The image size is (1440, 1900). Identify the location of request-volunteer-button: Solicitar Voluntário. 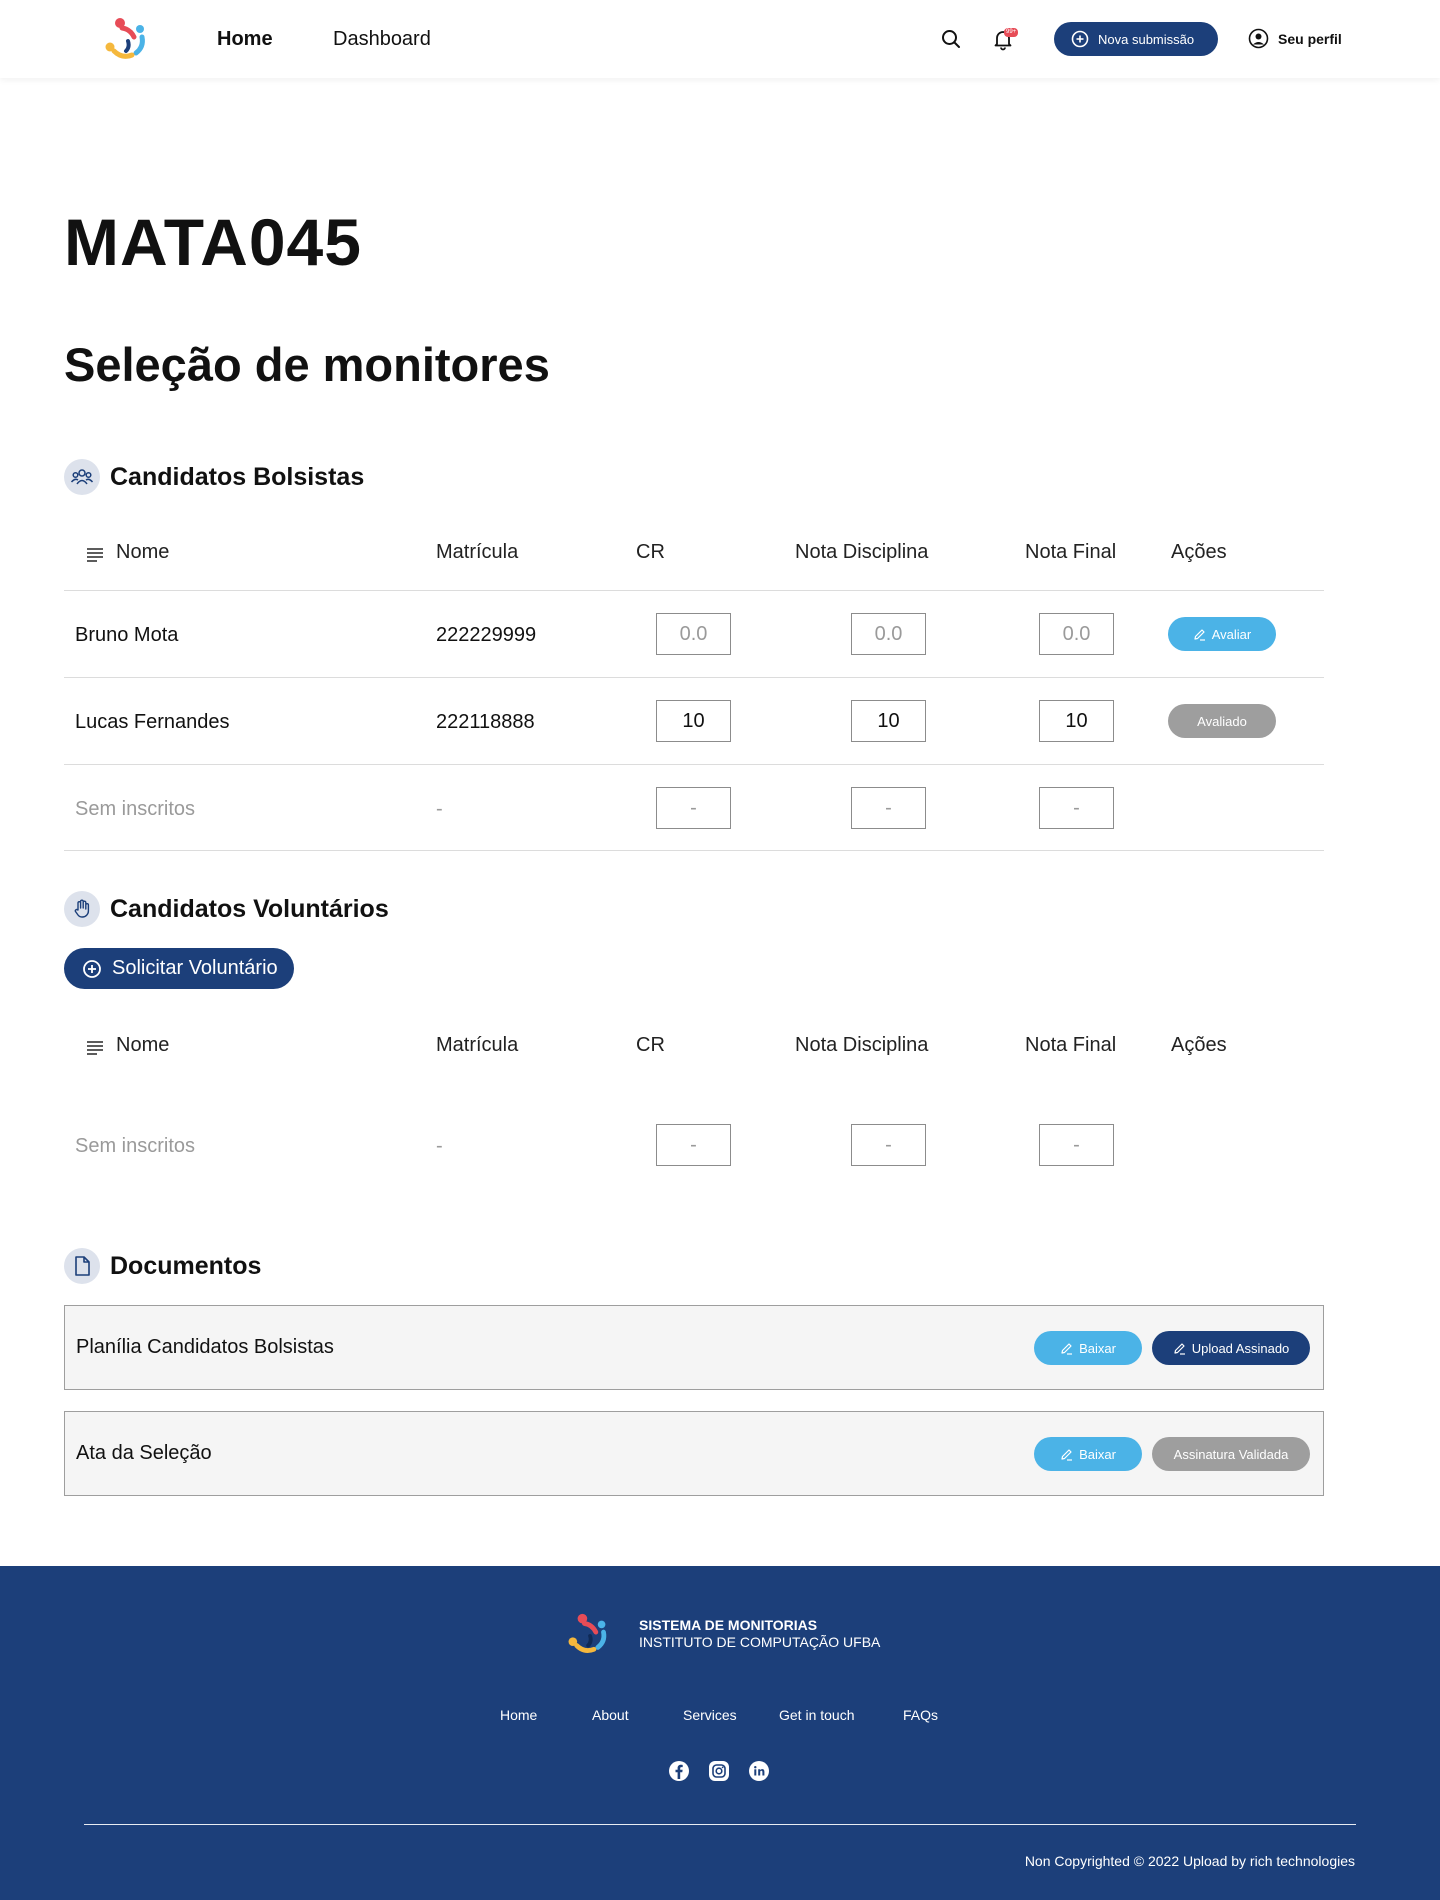
(179, 968).